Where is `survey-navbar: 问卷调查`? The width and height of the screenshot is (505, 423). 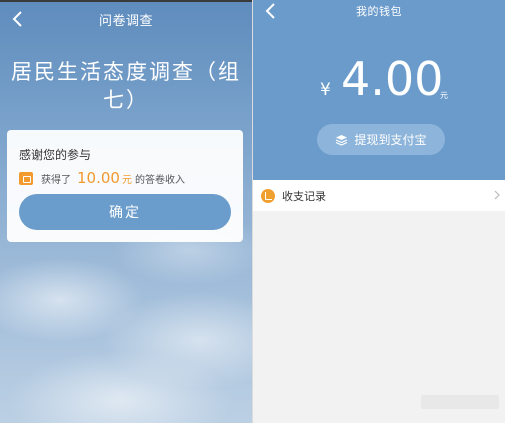 survey-navbar: 问卷调查 is located at coordinates (126, 19).